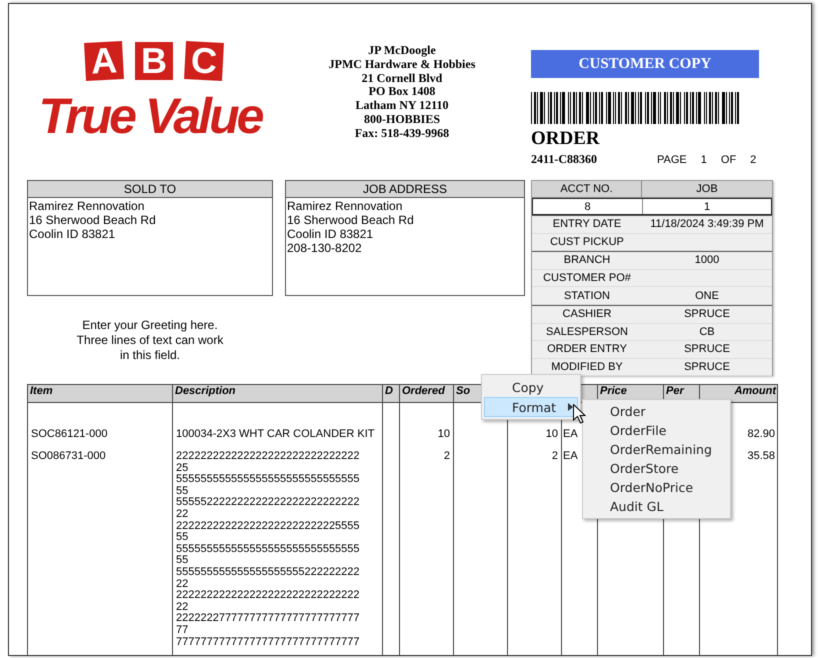  I want to click on field-value: 1000, so click(707, 260).